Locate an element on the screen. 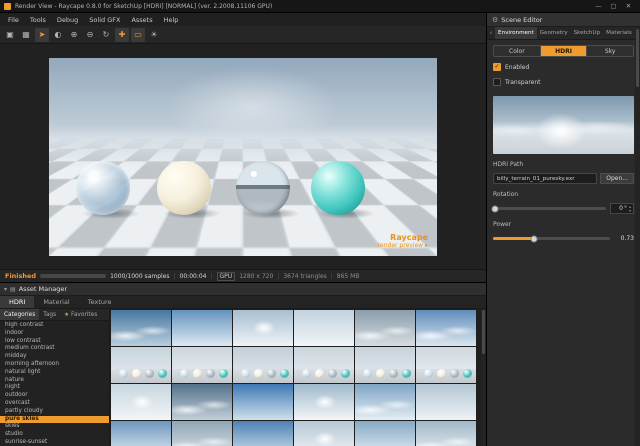 Image resolution: width=640 pixels, height=446 pixels. category-item-night: night is located at coordinates (54, 388).